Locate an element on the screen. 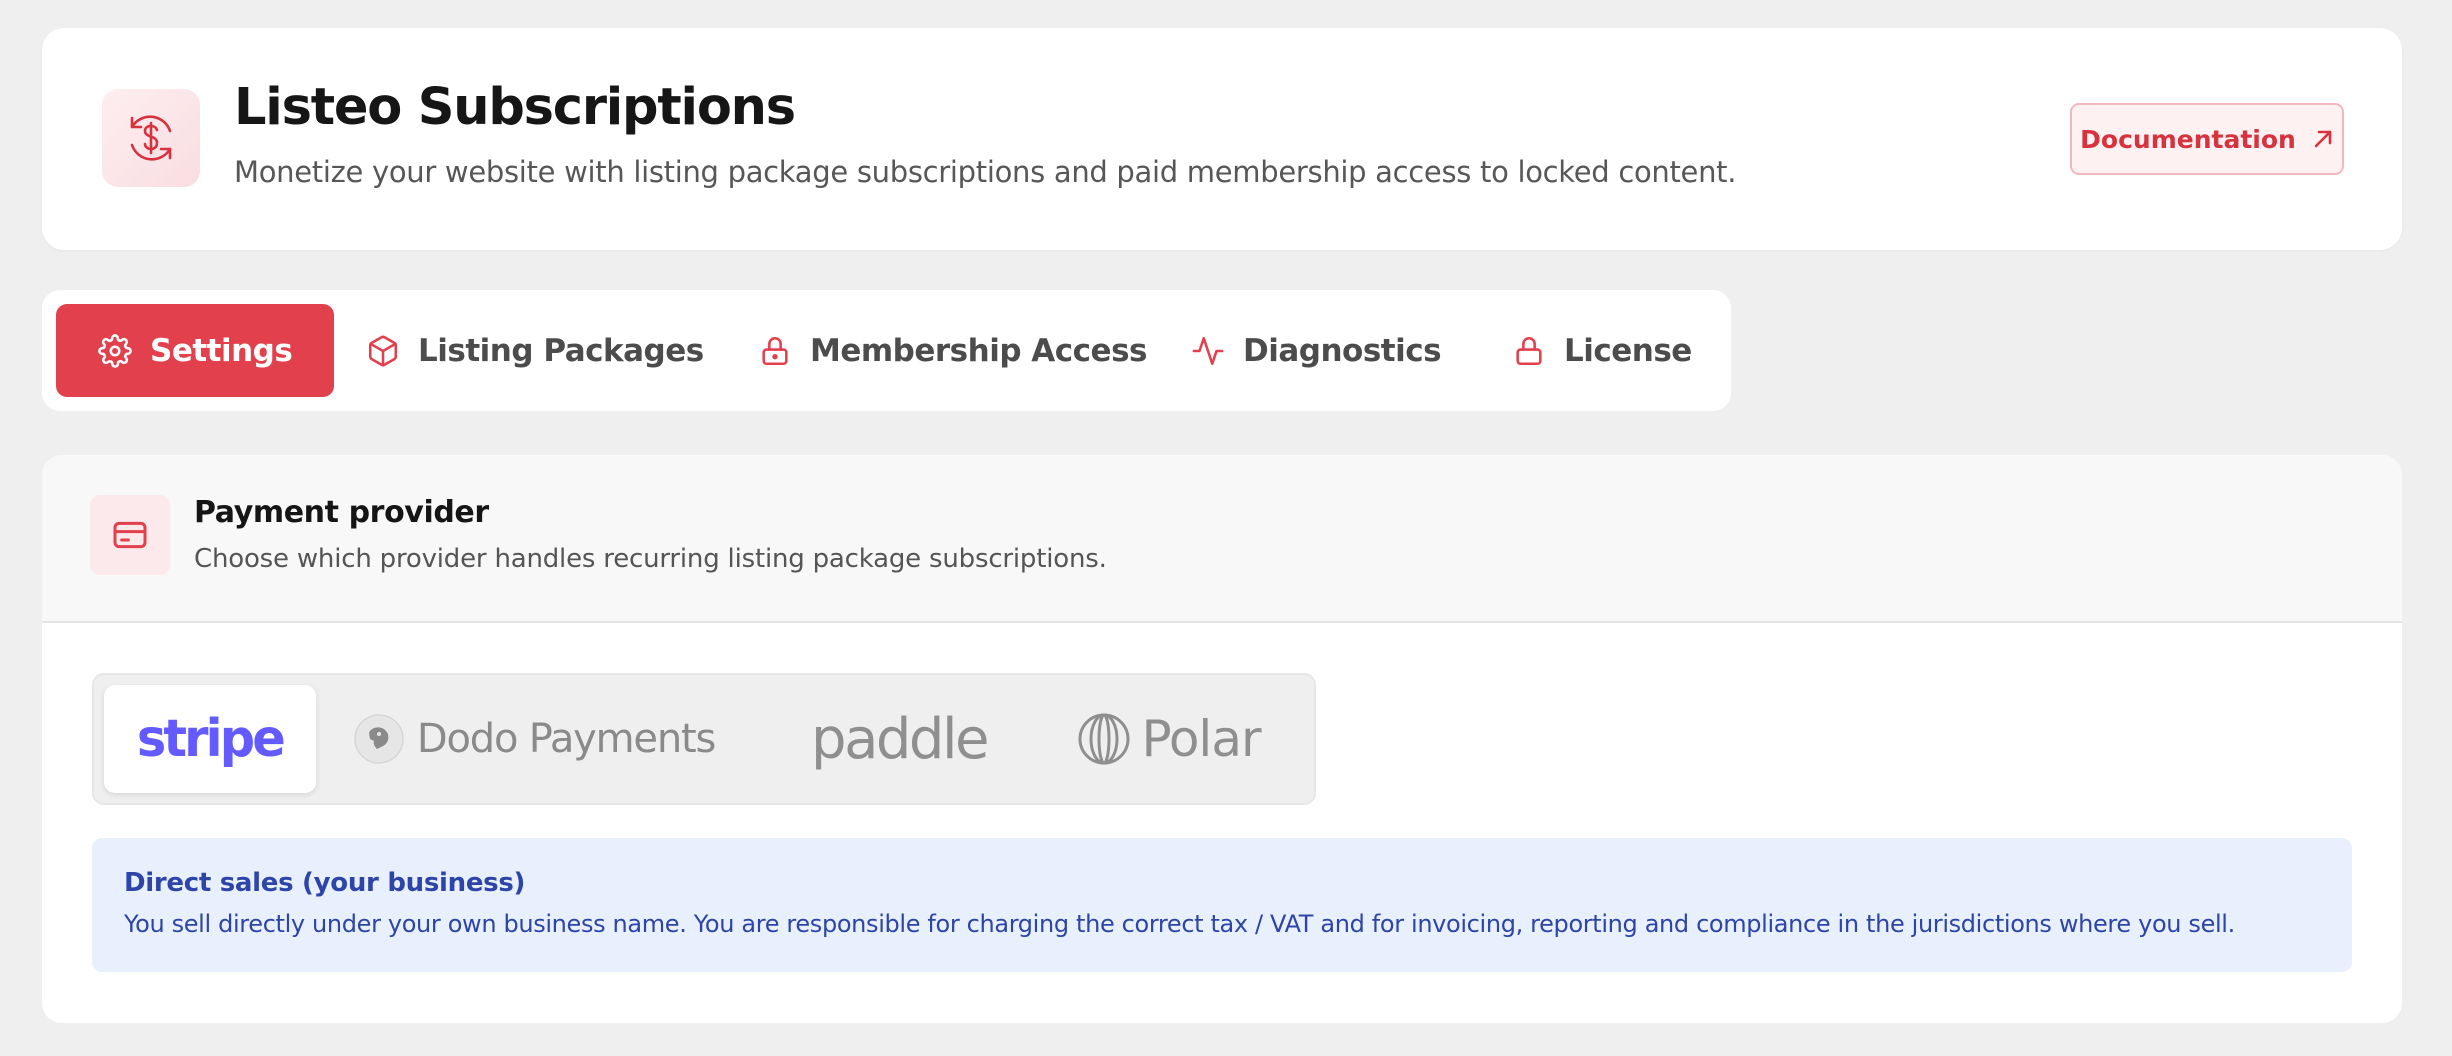 The image size is (2452, 1056). tab-membership-access: Membership Access is located at coordinates (952, 350).